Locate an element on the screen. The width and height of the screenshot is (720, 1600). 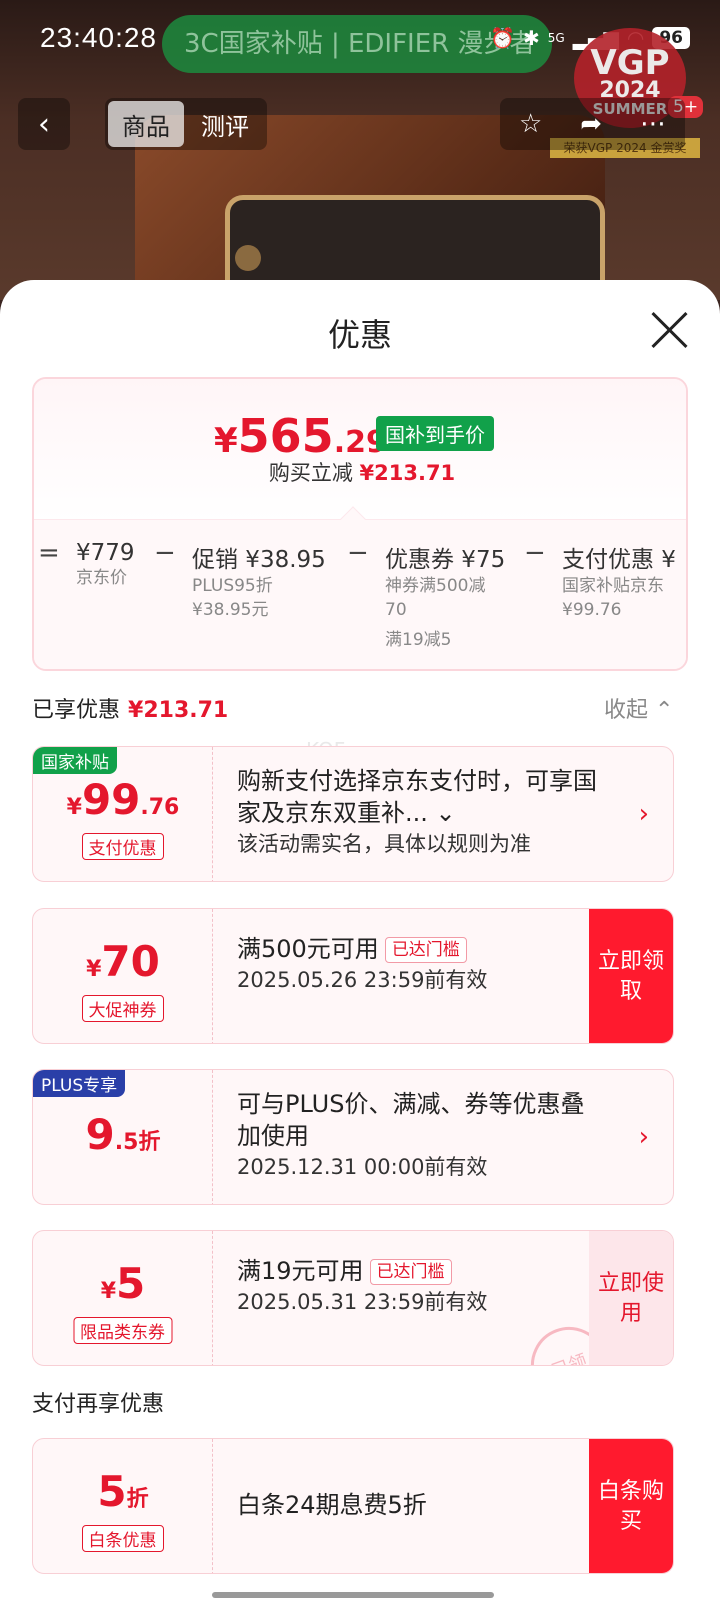
enjoyed-discounts: 已享优惠 ¥213.71 is located at coordinates (130, 708).